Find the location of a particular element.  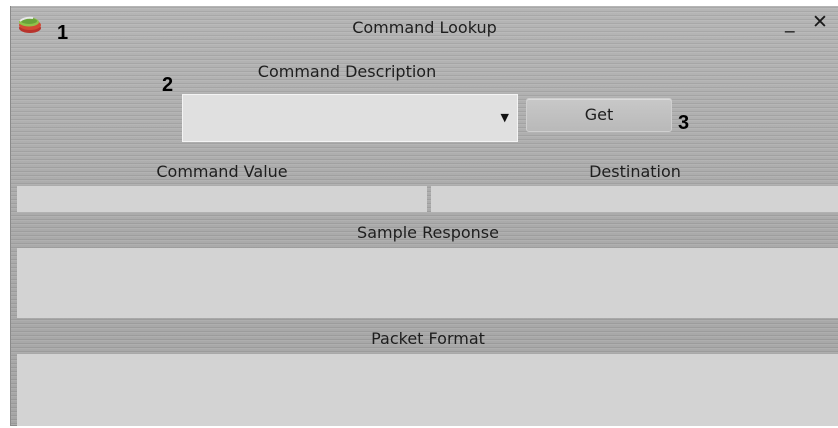

title-bar: Command Lookup _ ✕ is located at coordinates (424, 25).